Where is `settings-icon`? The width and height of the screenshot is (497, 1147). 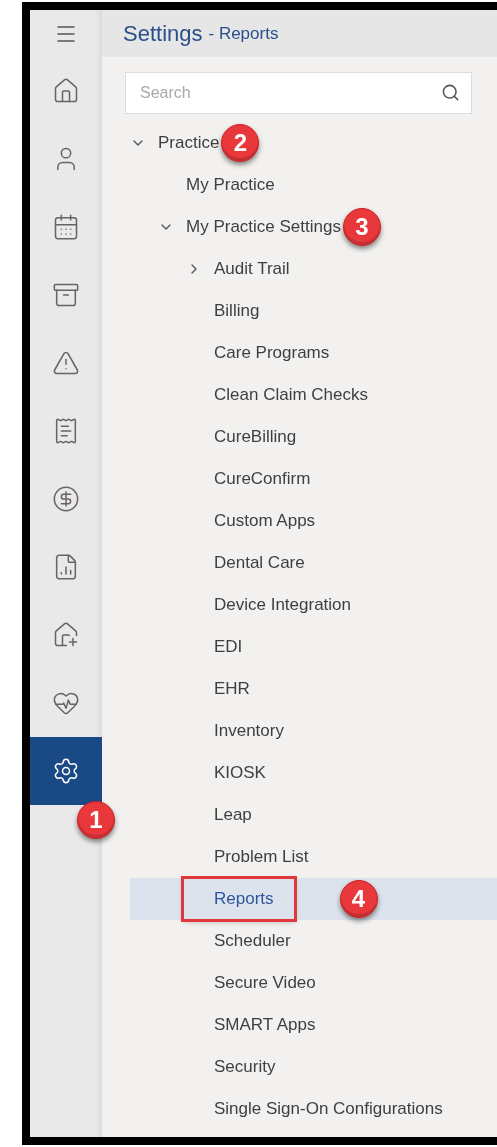
settings-icon is located at coordinates (66, 771).